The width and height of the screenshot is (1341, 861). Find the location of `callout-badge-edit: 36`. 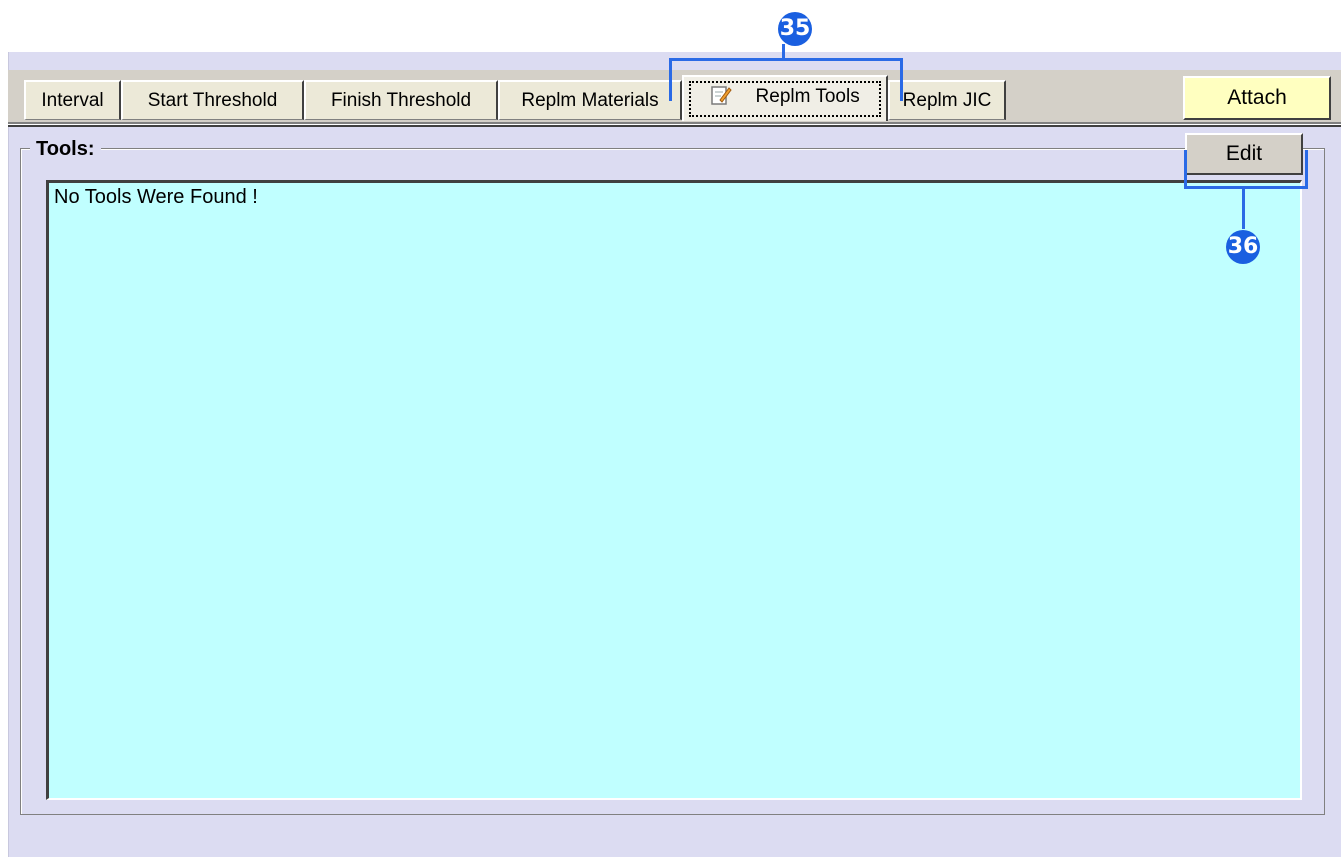

callout-badge-edit: 36 is located at coordinates (1243, 247).